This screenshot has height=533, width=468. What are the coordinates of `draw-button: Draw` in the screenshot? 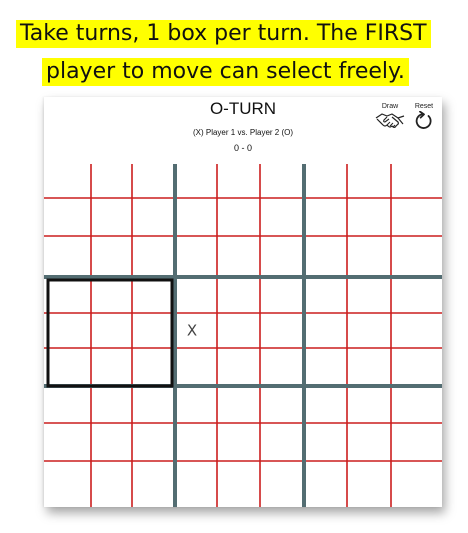 It's located at (390, 115).